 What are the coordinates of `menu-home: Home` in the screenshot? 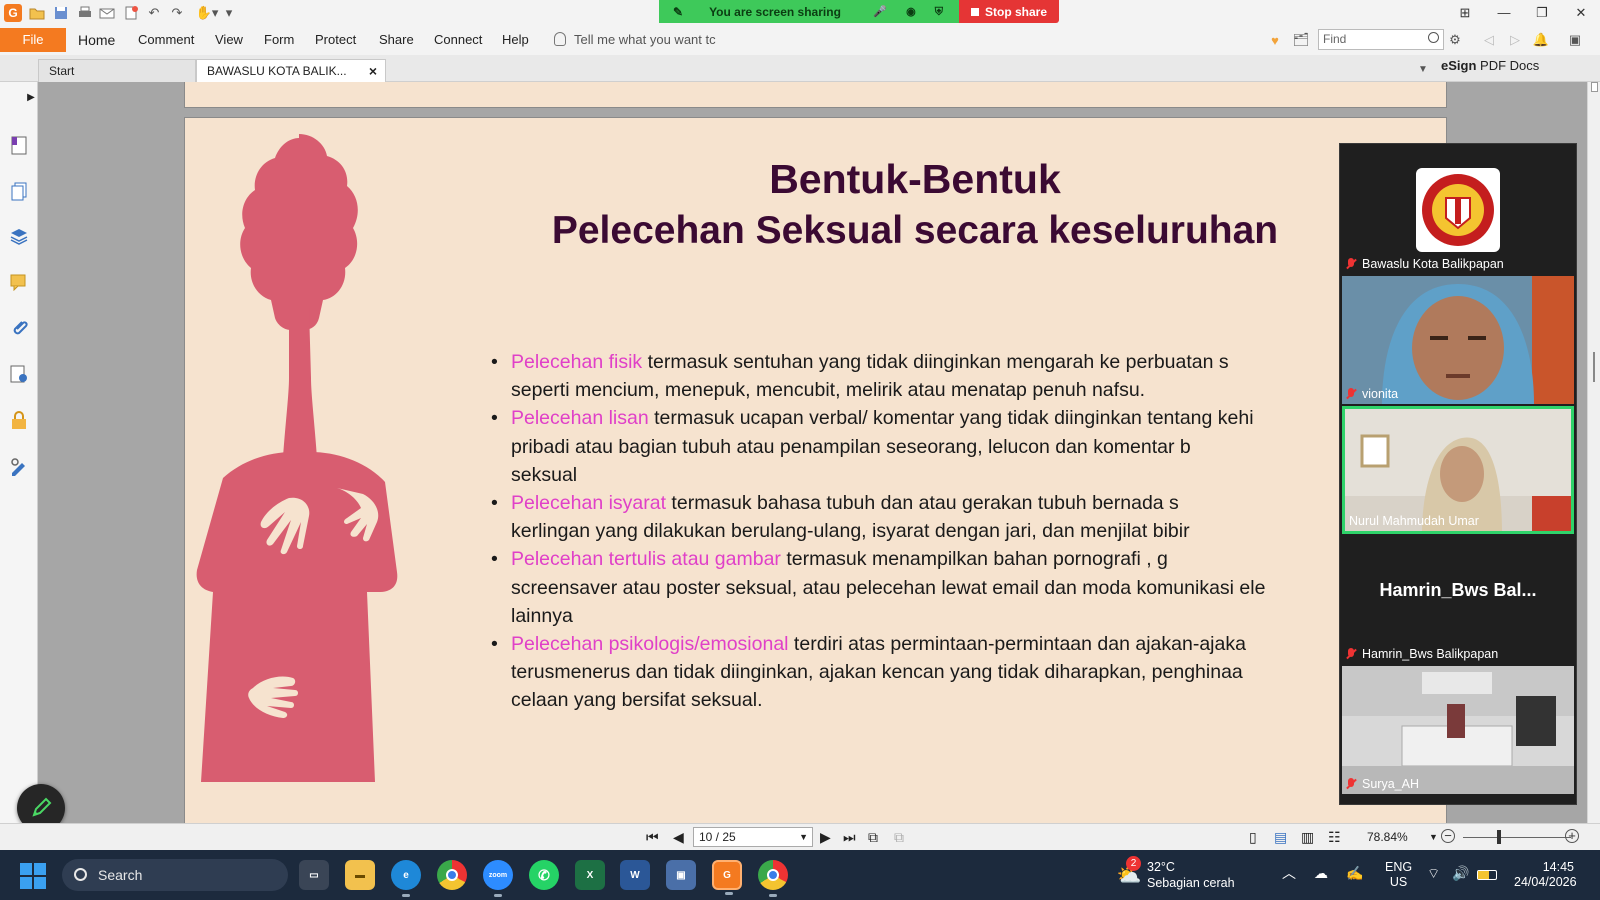 It's located at (96, 40).